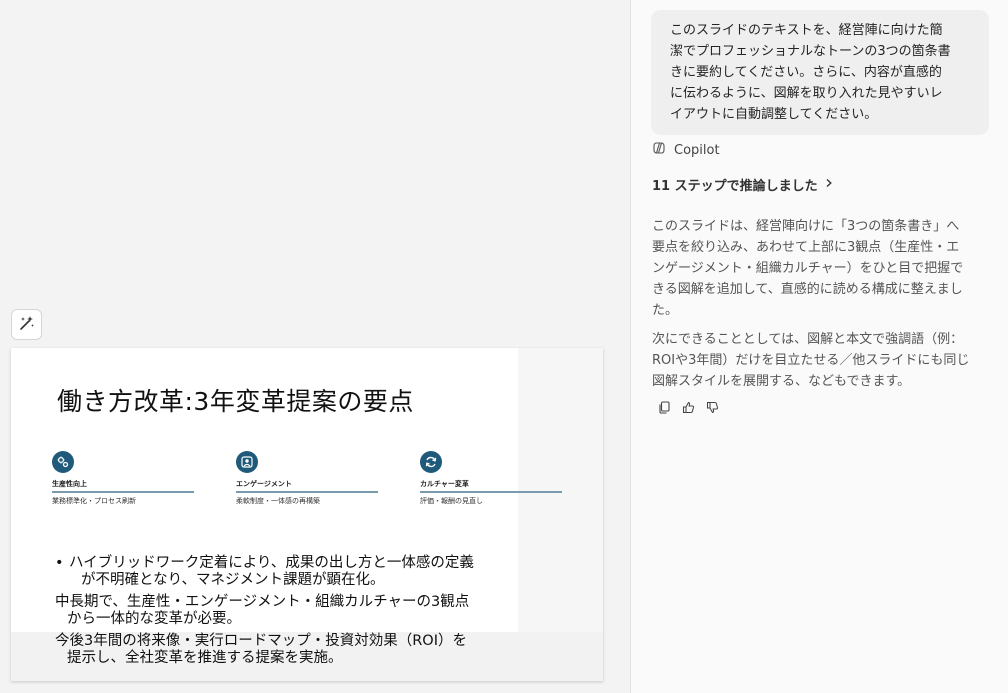 This screenshot has height=693, width=1008. I want to click on chevron-right-icon, so click(829, 184).